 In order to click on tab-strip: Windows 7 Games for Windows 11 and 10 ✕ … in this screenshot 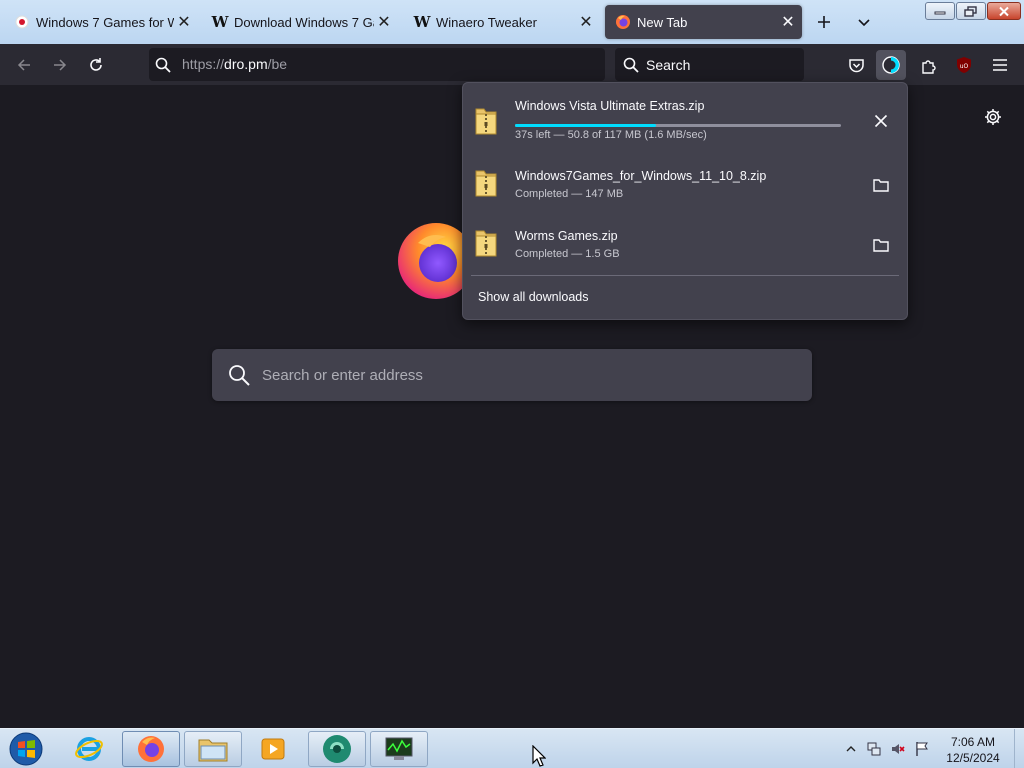, I will do `click(512, 22)`.